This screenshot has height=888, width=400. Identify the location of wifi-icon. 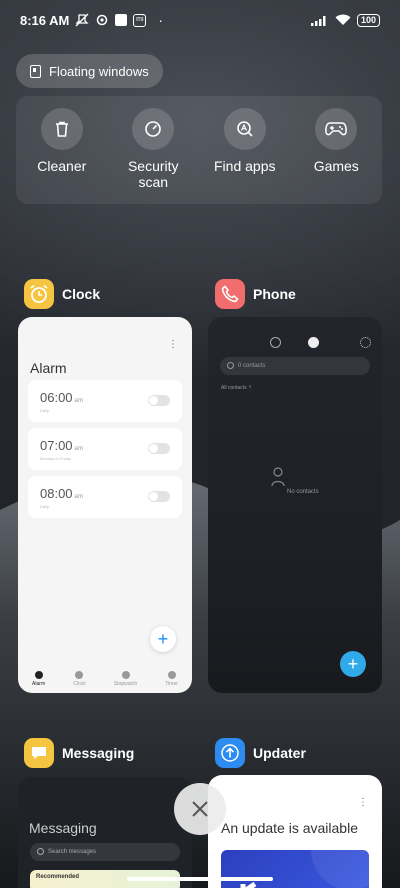
(343, 19).